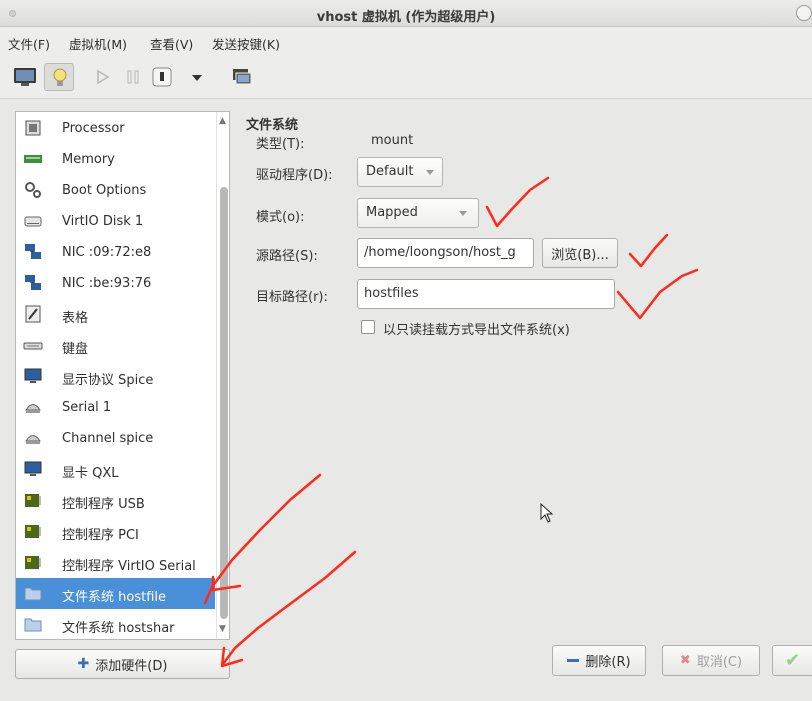 Image resolution: width=812 pixels, height=701 pixels. I want to click on readonly-checkbox, so click(368, 327).